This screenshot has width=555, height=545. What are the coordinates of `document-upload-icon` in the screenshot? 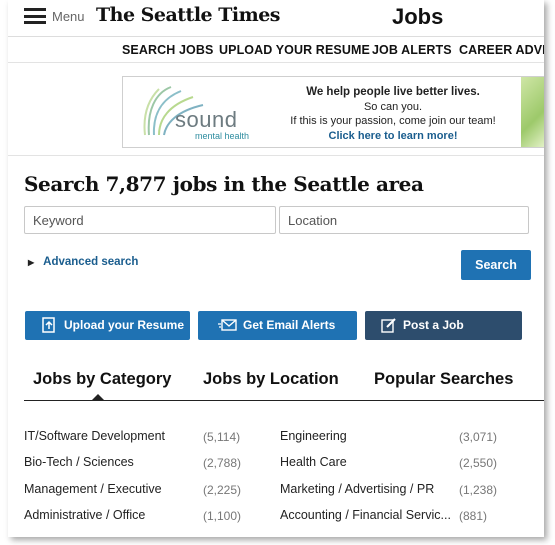 It's located at (48, 325).